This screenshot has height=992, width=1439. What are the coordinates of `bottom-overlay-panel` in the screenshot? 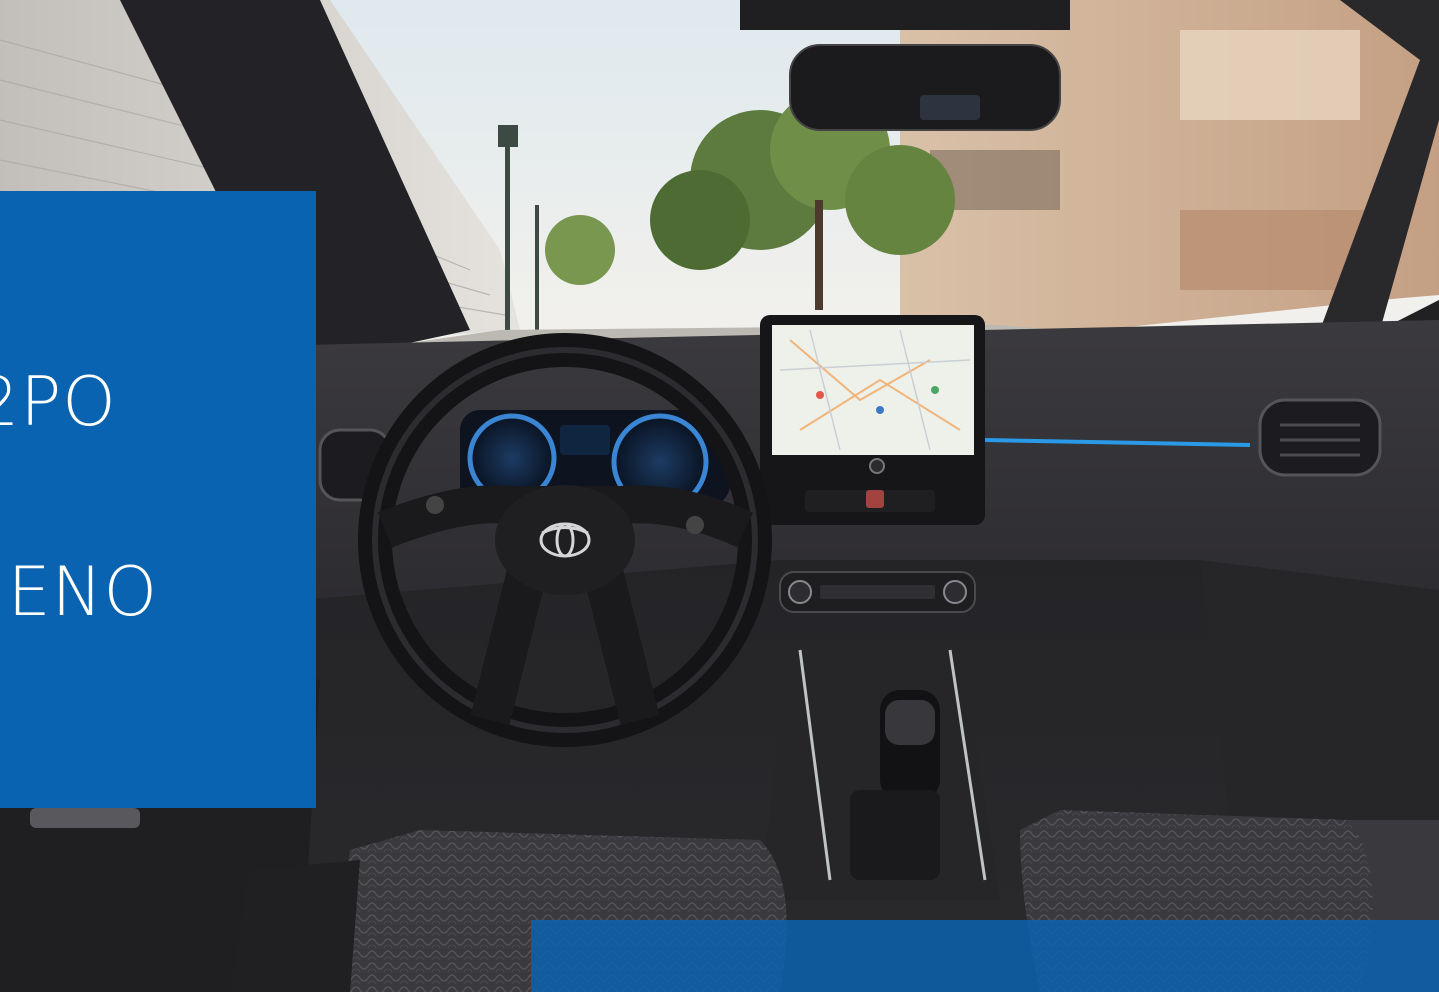 It's located at (985, 956).